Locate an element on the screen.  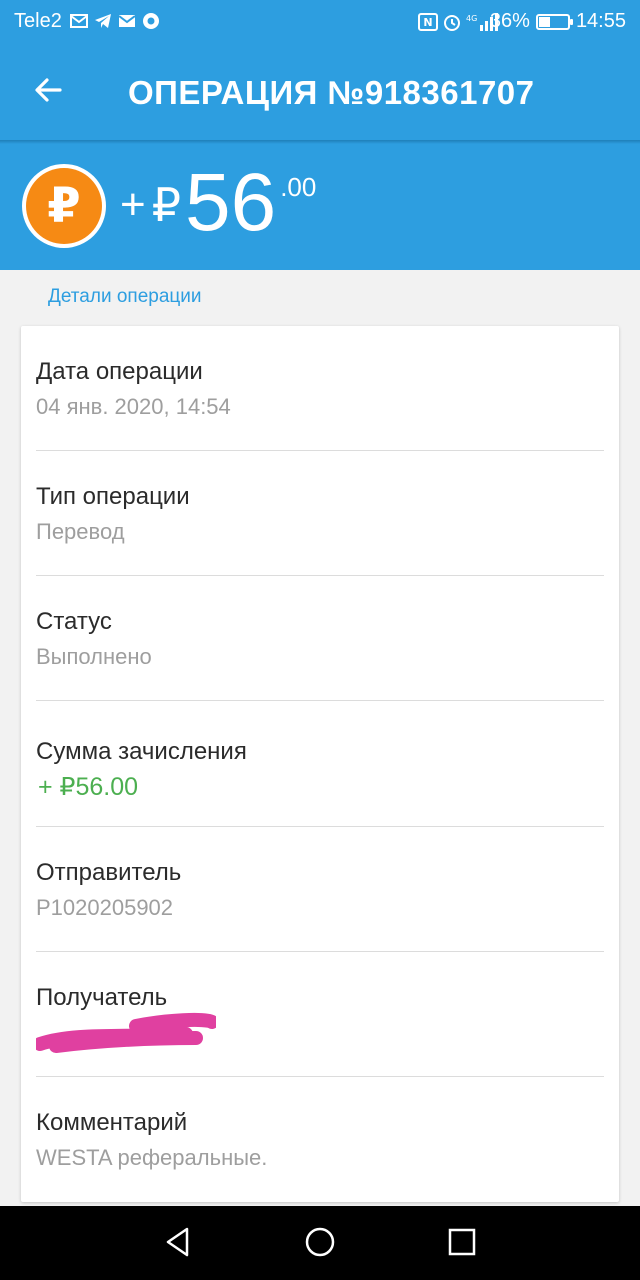
clock: 14:55 is located at coordinates (600, 21).